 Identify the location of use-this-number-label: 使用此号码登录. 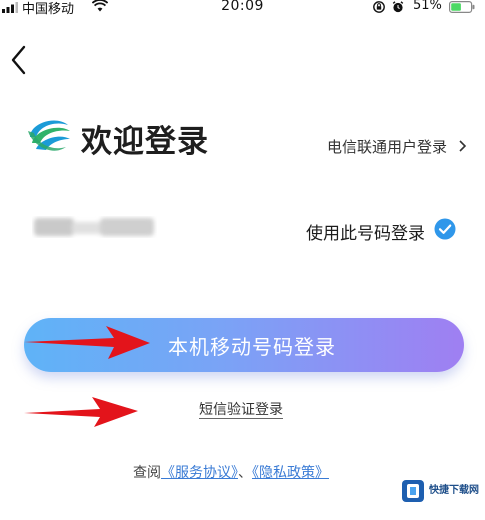
(365, 234).